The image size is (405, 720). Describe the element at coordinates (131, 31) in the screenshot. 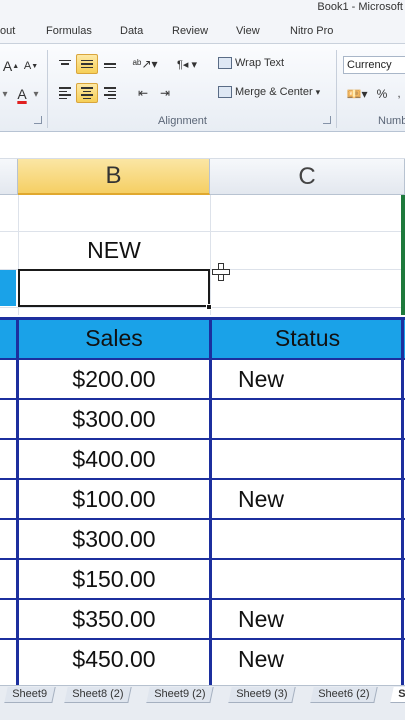

I see `tab-data: Data` at that location.